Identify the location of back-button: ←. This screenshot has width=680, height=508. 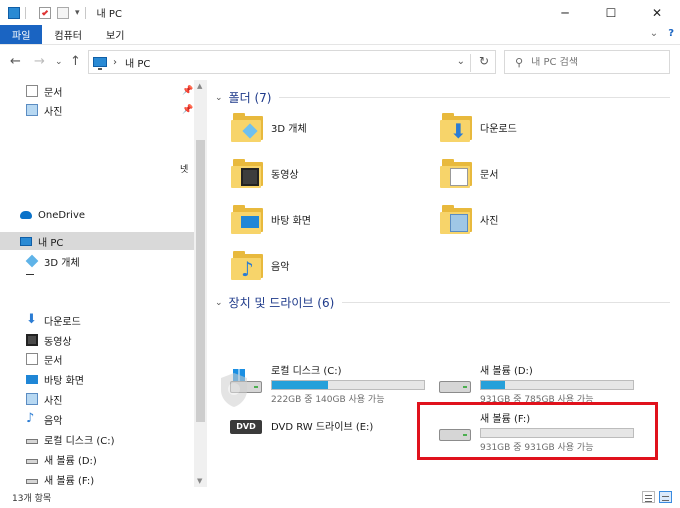
(15, 61).